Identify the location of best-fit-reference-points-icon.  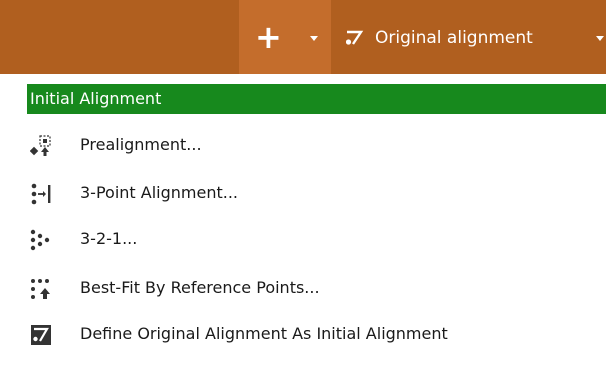
(40, 289).